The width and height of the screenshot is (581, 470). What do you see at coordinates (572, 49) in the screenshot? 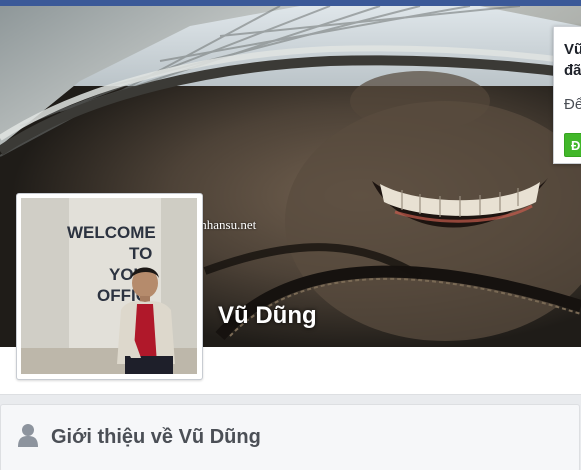
I see `friend-popup-title-line1: Vũ` at bounding box center [572, 49].